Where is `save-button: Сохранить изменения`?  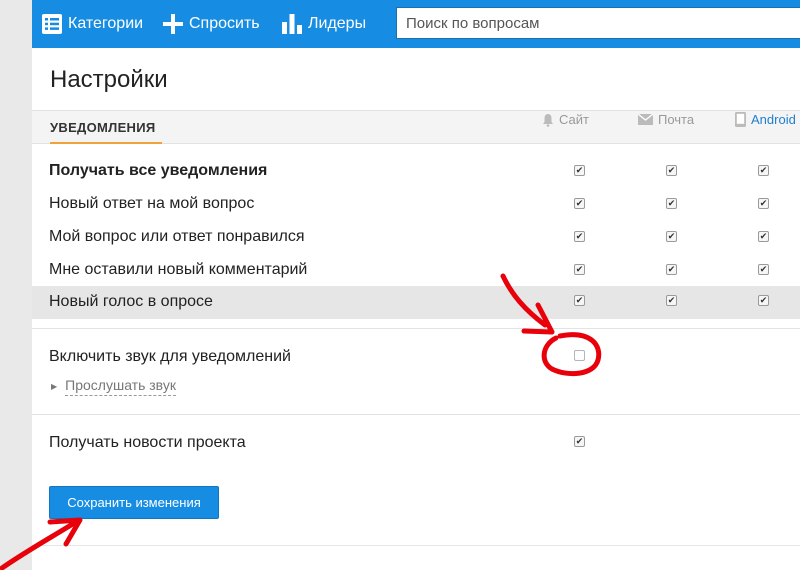 save-button: Сохранить изменения is located at coordinates (134, 502).